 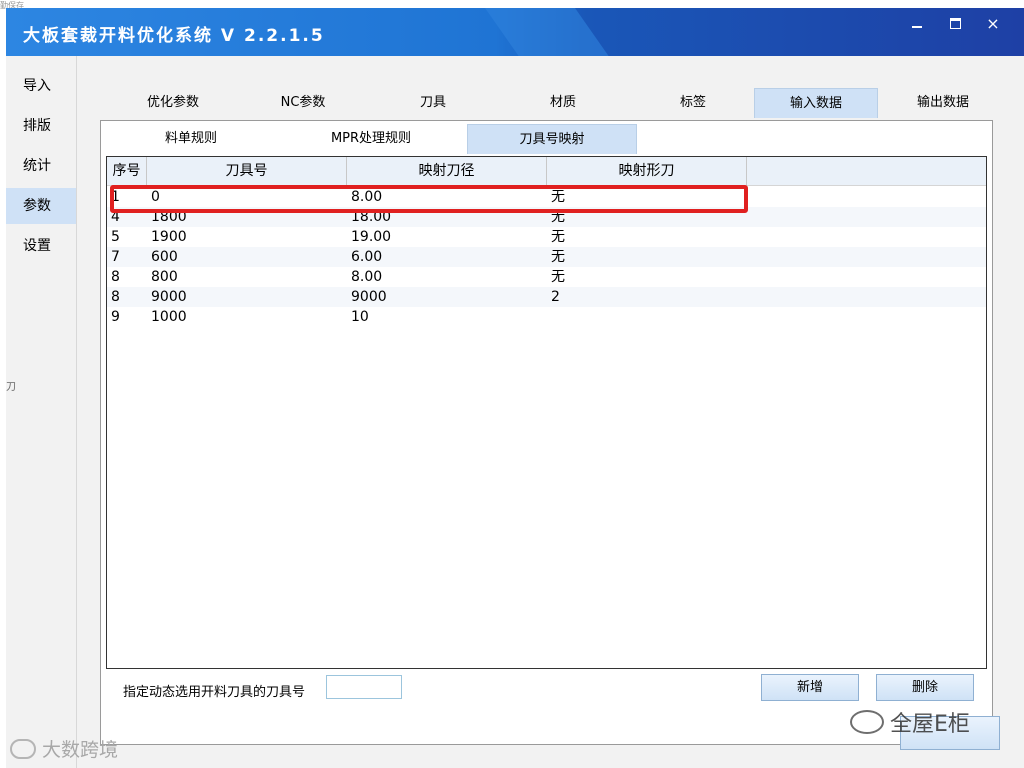 I want to click on sidebar-item-parameters: 参数, so click(x=41, y=206).